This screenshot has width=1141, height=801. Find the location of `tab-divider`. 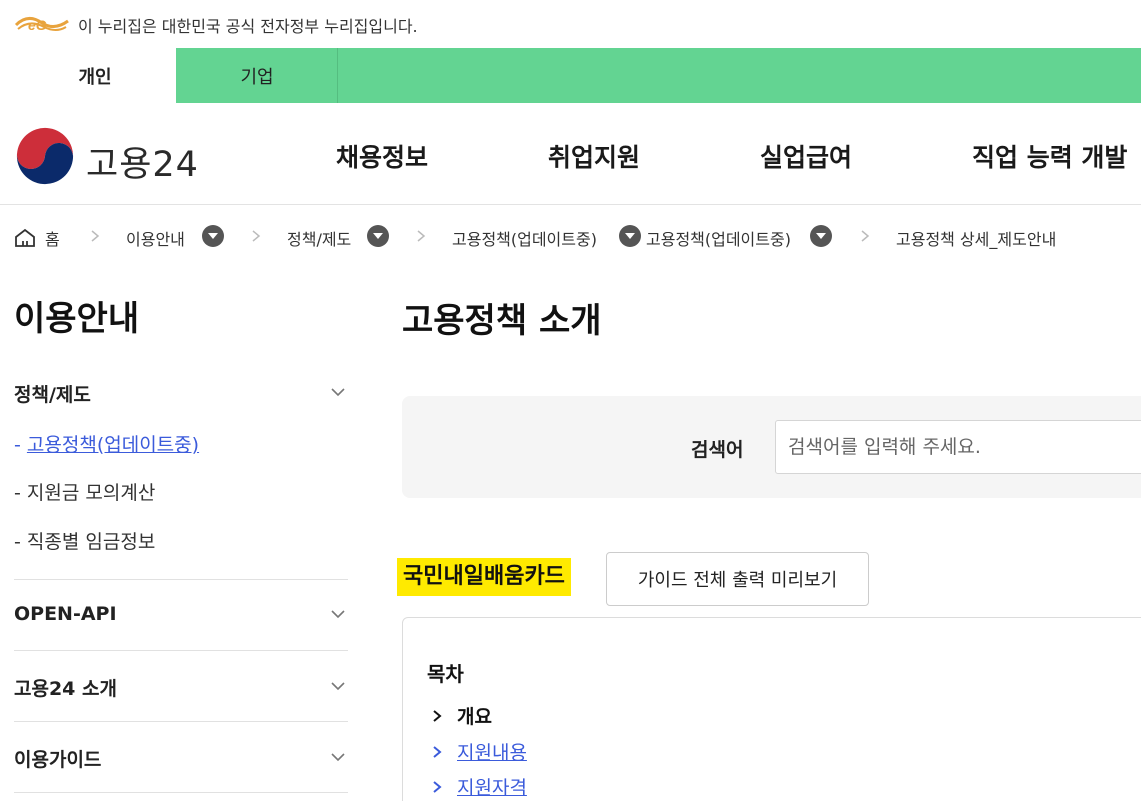

tab-divider is located at coordinates (337, 75).